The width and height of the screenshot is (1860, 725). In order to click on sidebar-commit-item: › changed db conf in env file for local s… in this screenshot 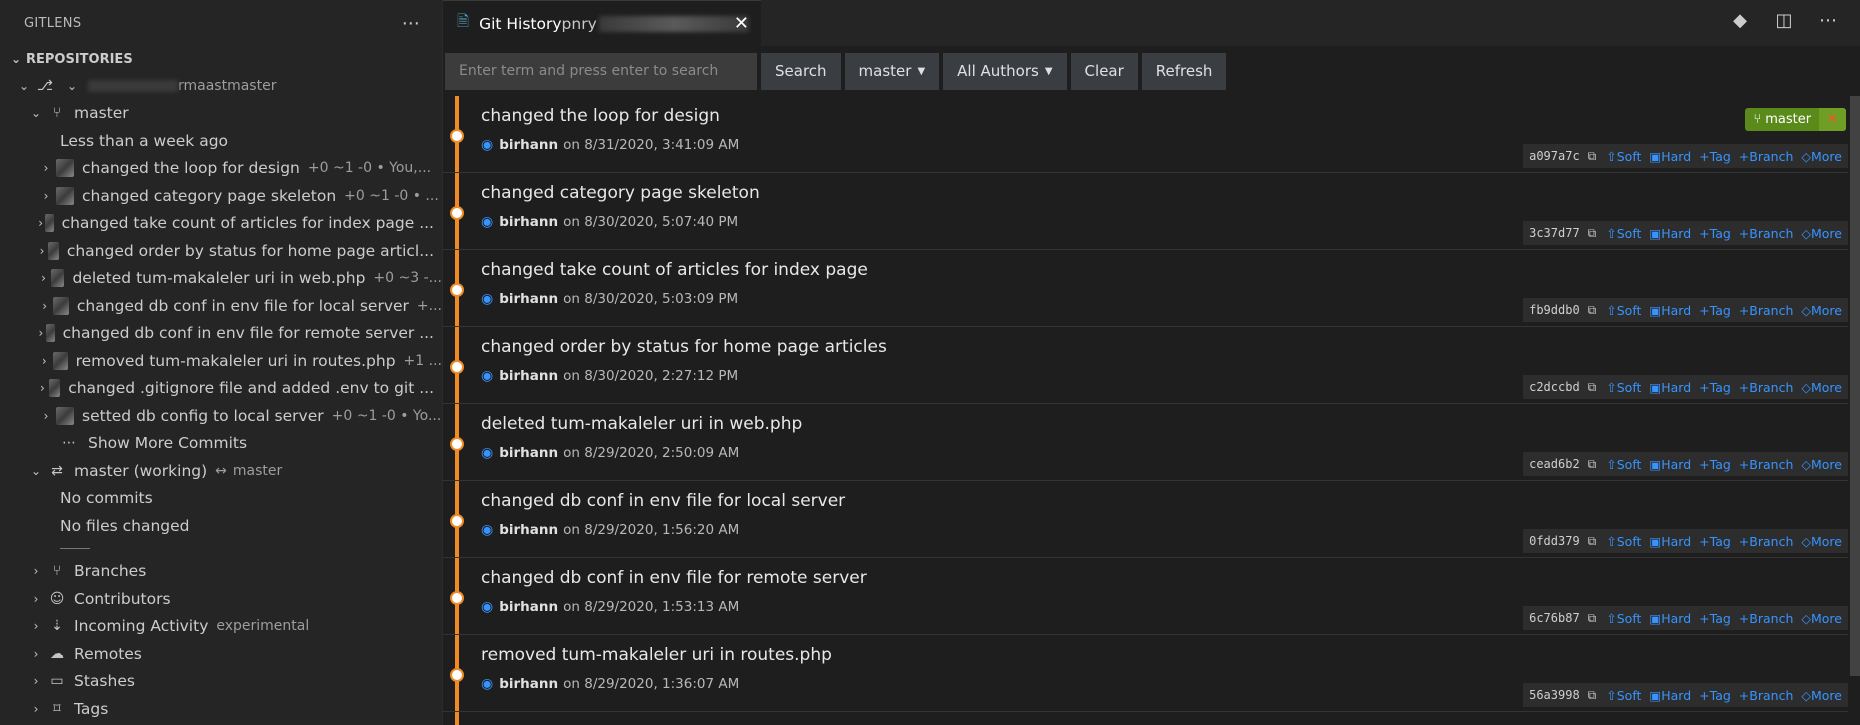, I will do `click(221, 306)`.